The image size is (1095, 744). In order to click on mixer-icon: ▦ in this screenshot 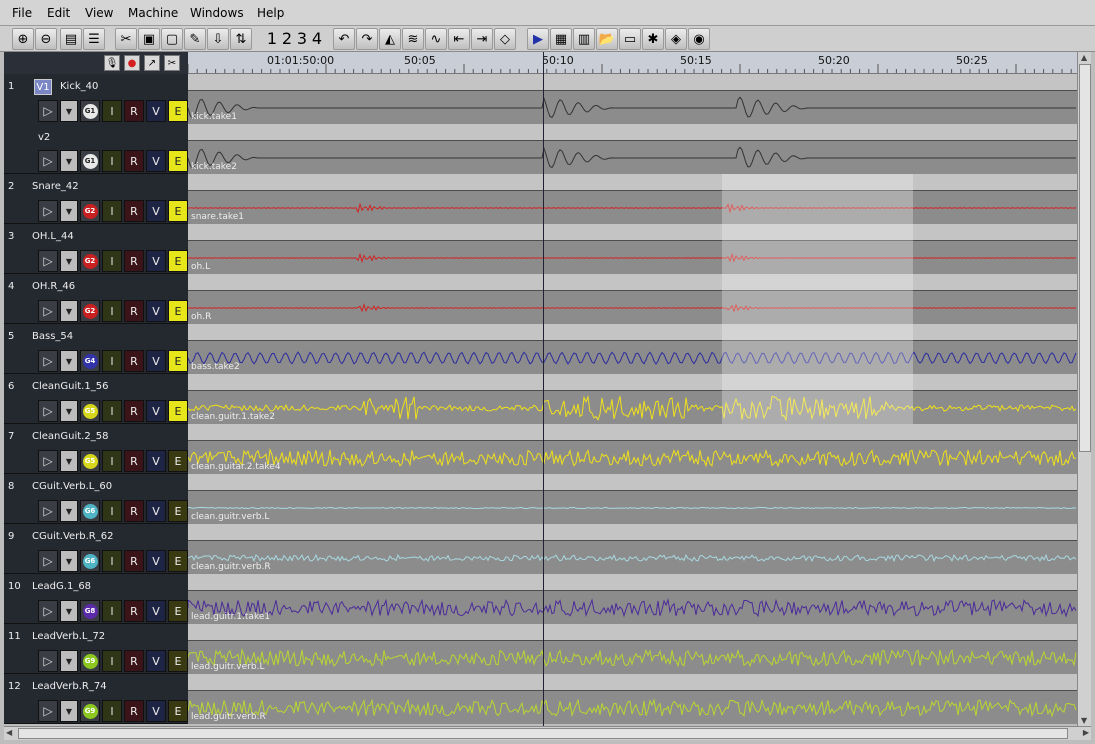, I will do `click(561, 39)`.